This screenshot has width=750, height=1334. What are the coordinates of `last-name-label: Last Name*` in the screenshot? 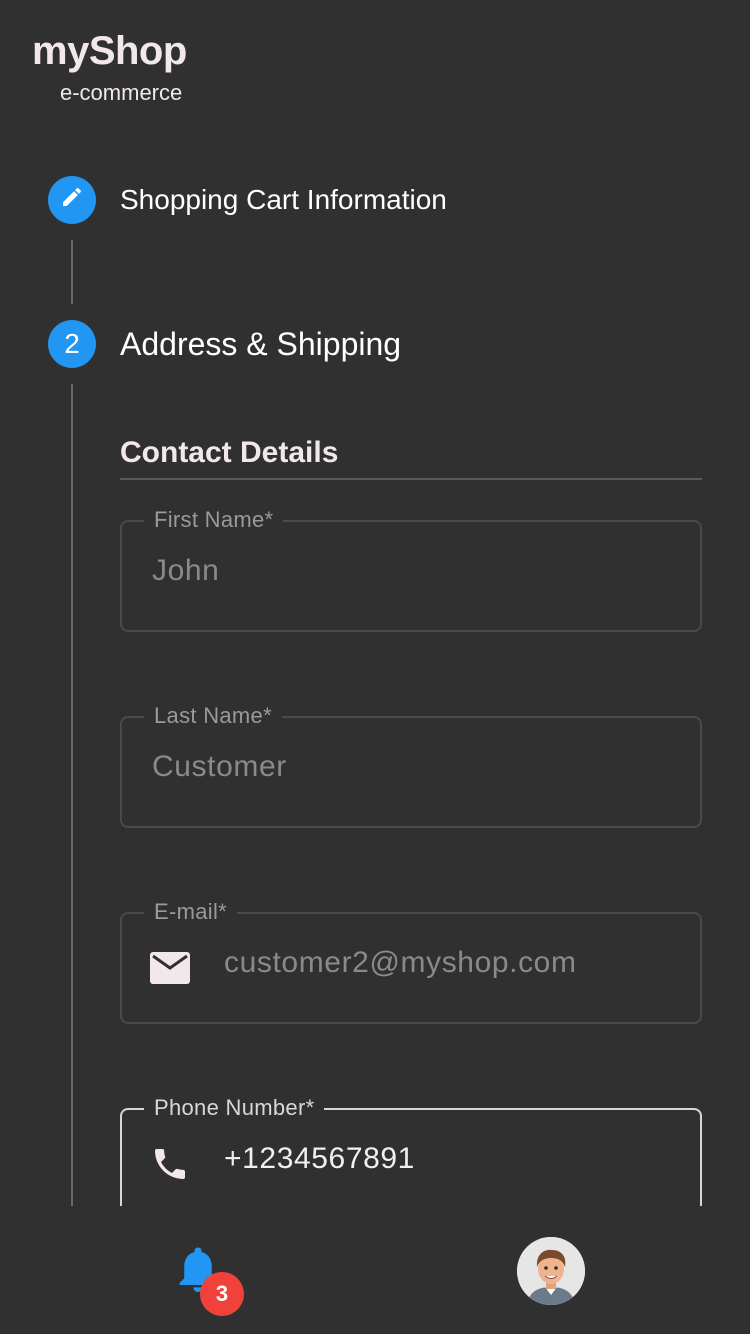 It's located at (213, 716).